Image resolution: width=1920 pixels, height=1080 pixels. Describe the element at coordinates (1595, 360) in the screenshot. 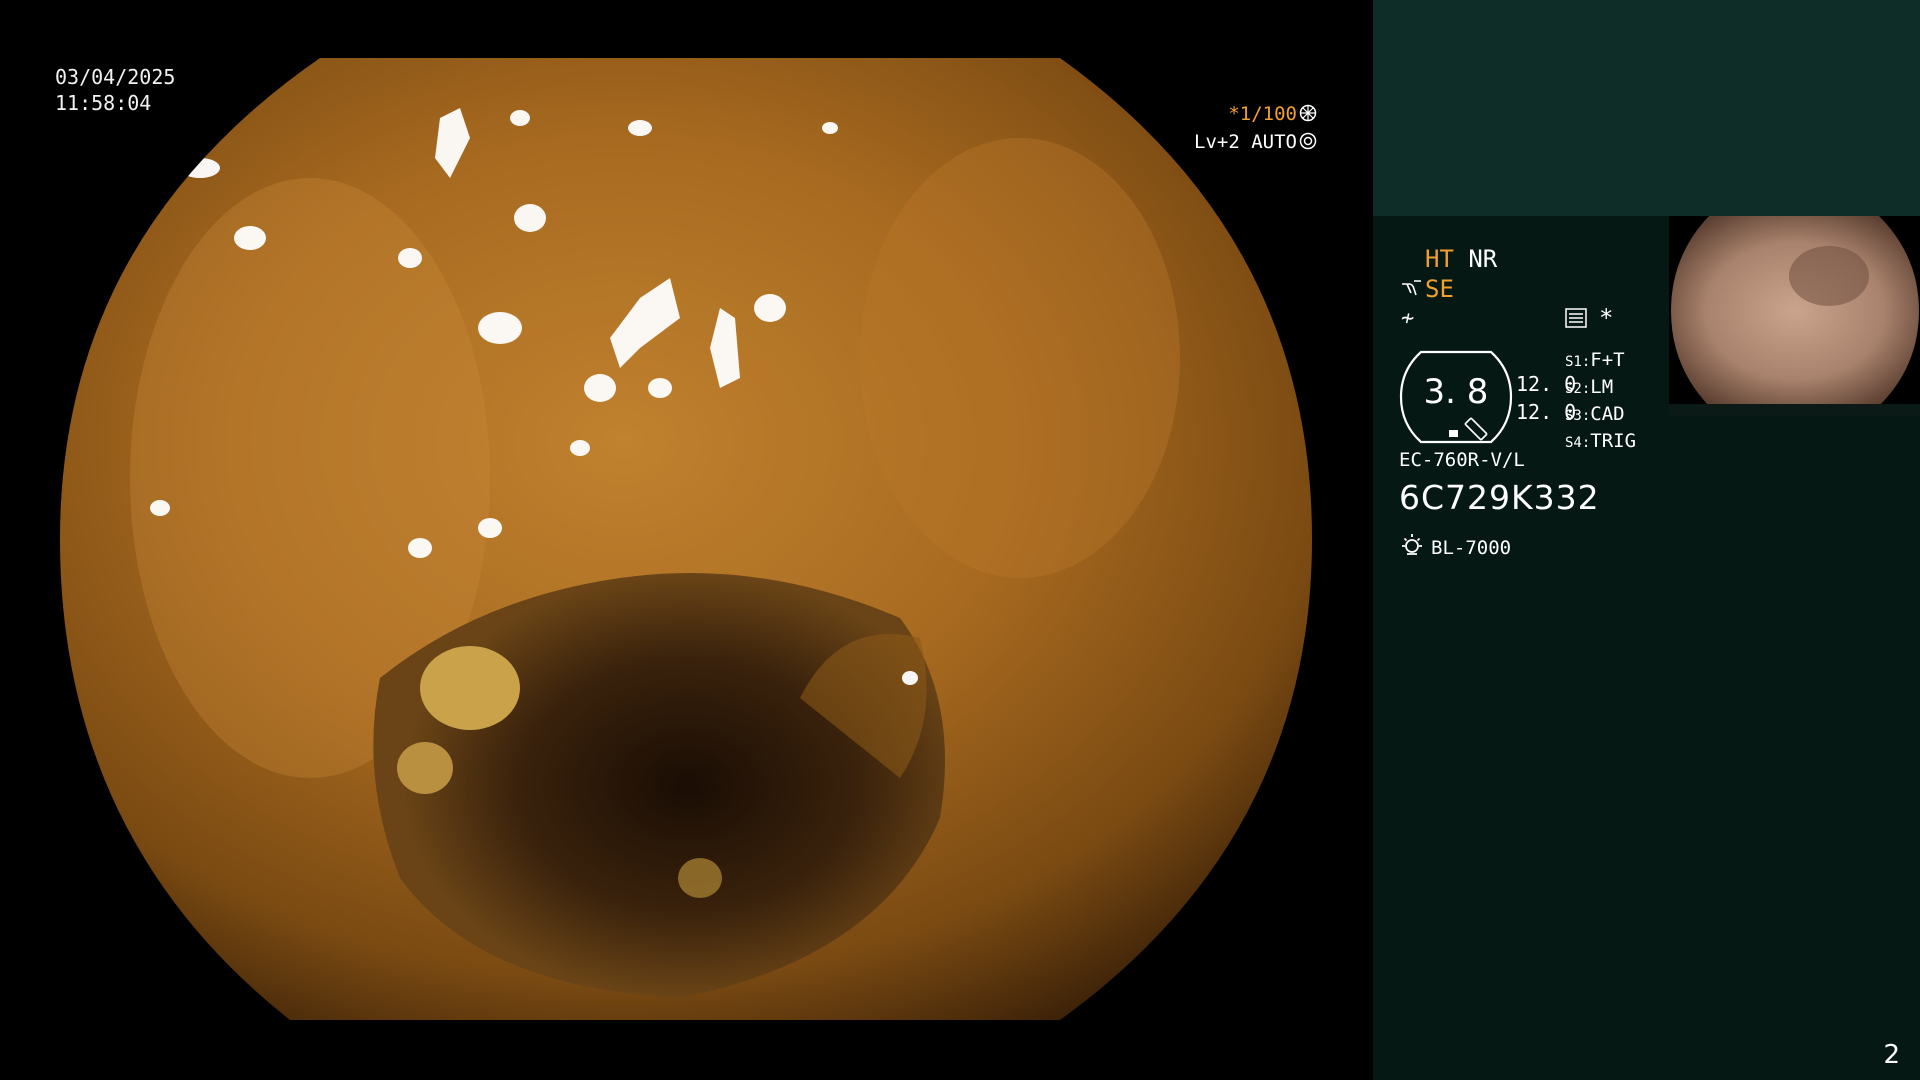

I see `switch-1: S1:F+T` at that location.